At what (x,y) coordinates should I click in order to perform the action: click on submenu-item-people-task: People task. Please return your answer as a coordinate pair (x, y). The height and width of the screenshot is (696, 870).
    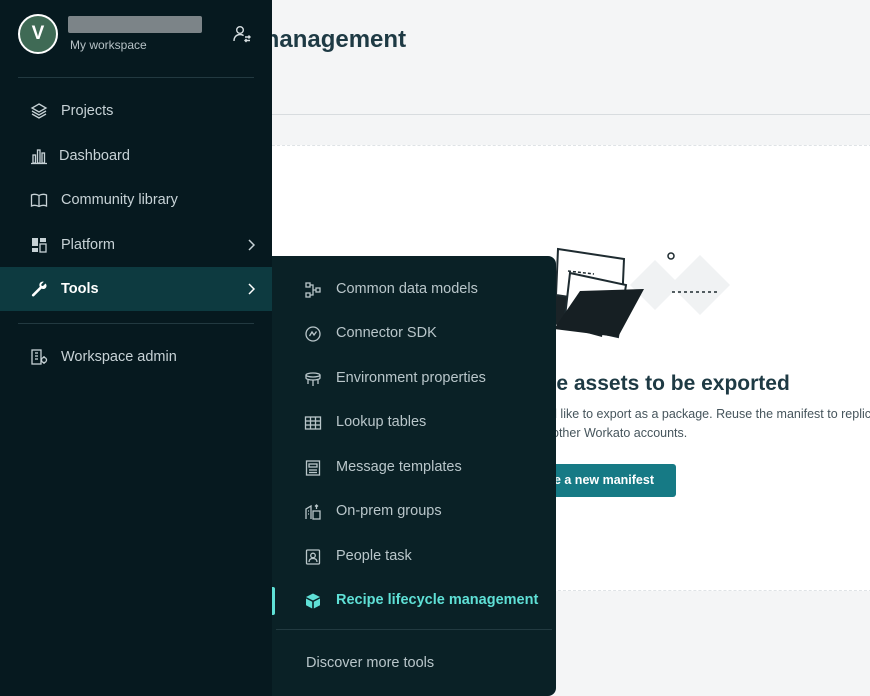
    Looking at the image, I should click on (414, 557).